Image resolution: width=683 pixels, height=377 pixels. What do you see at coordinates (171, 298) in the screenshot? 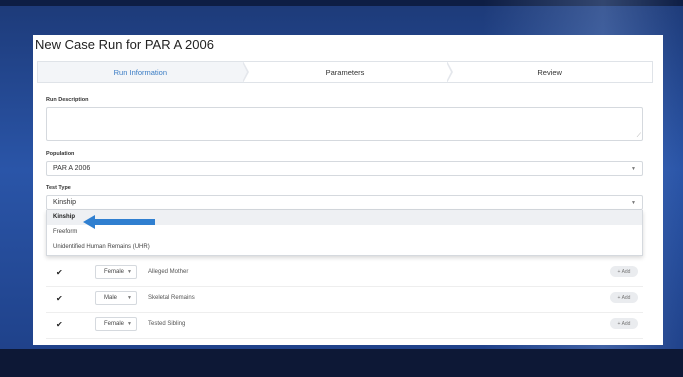
I see `relation-label: Skeletal Remains` at bounding box center [171, 298].